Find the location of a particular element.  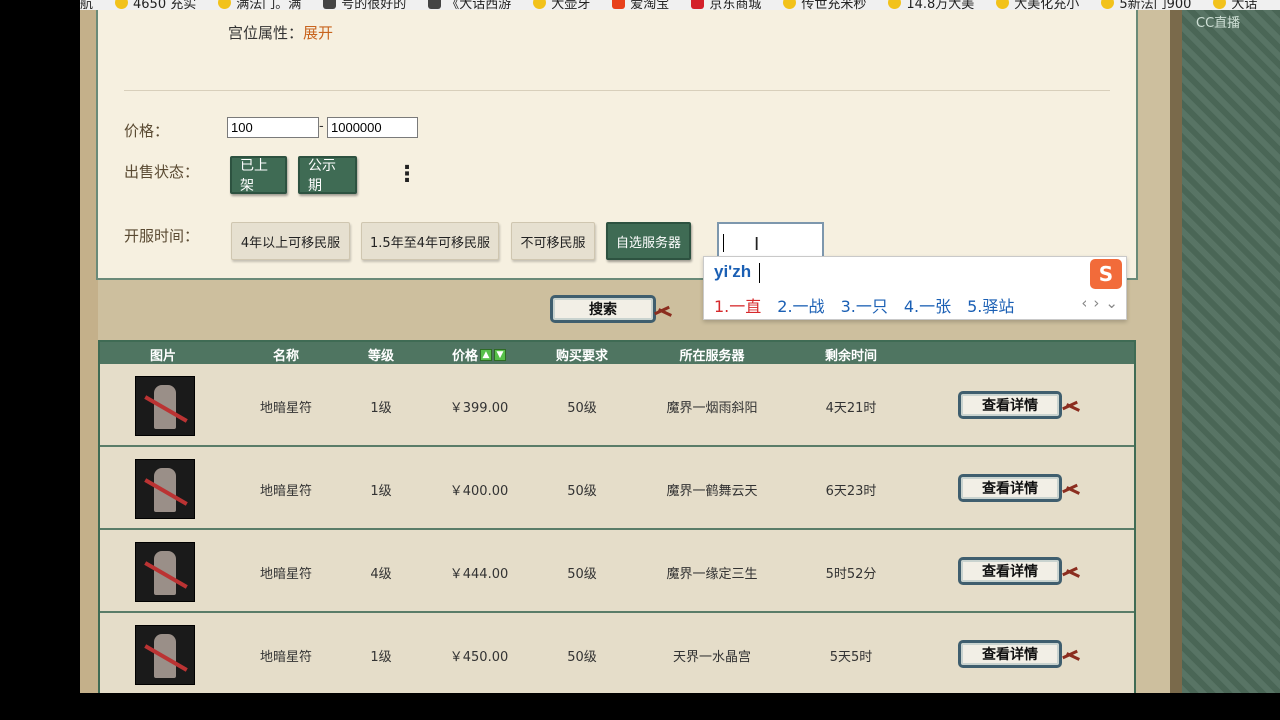

ime-candidate: 1.一直 is located at coordinates (737, 305).